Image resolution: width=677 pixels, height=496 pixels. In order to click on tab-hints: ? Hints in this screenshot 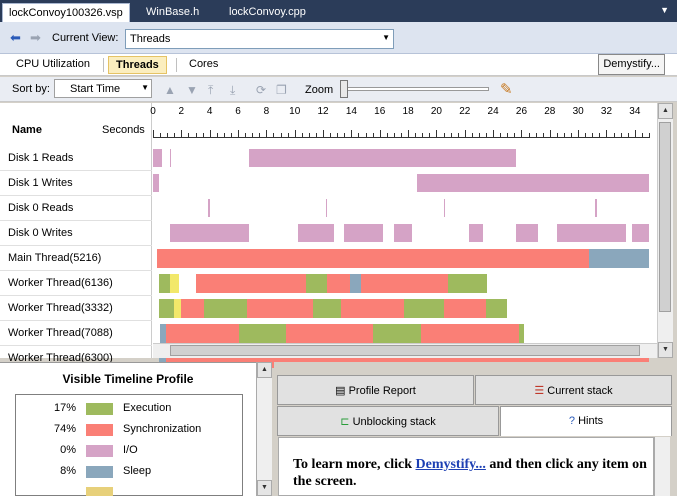, I will do `click(586, 421)`.